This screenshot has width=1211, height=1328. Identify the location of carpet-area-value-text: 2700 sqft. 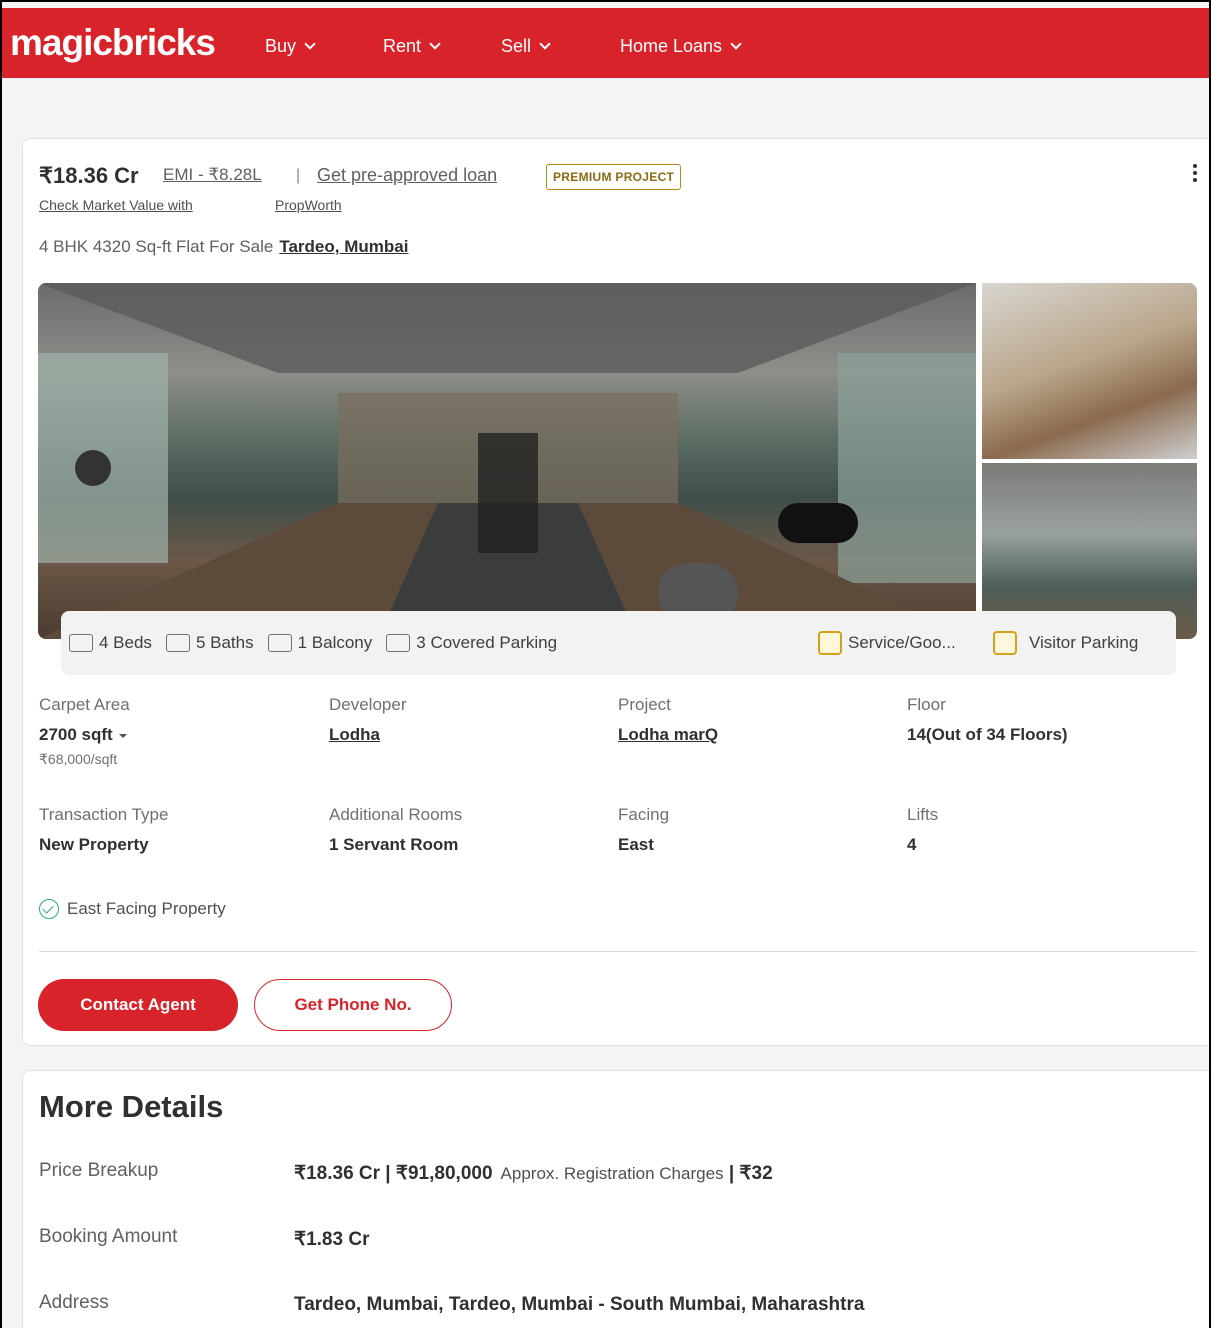
(76, 734).